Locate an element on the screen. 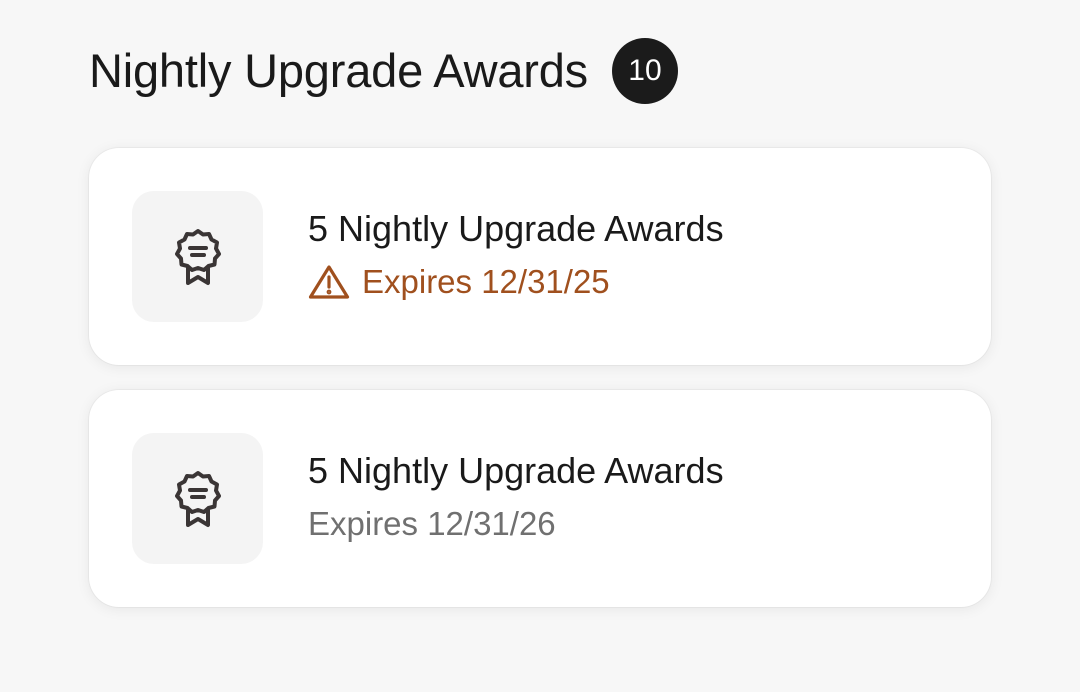 This screenshot has height=692, width=1080. section-title: Nightly Upgrade Awards is located at coordinates (338, 70).